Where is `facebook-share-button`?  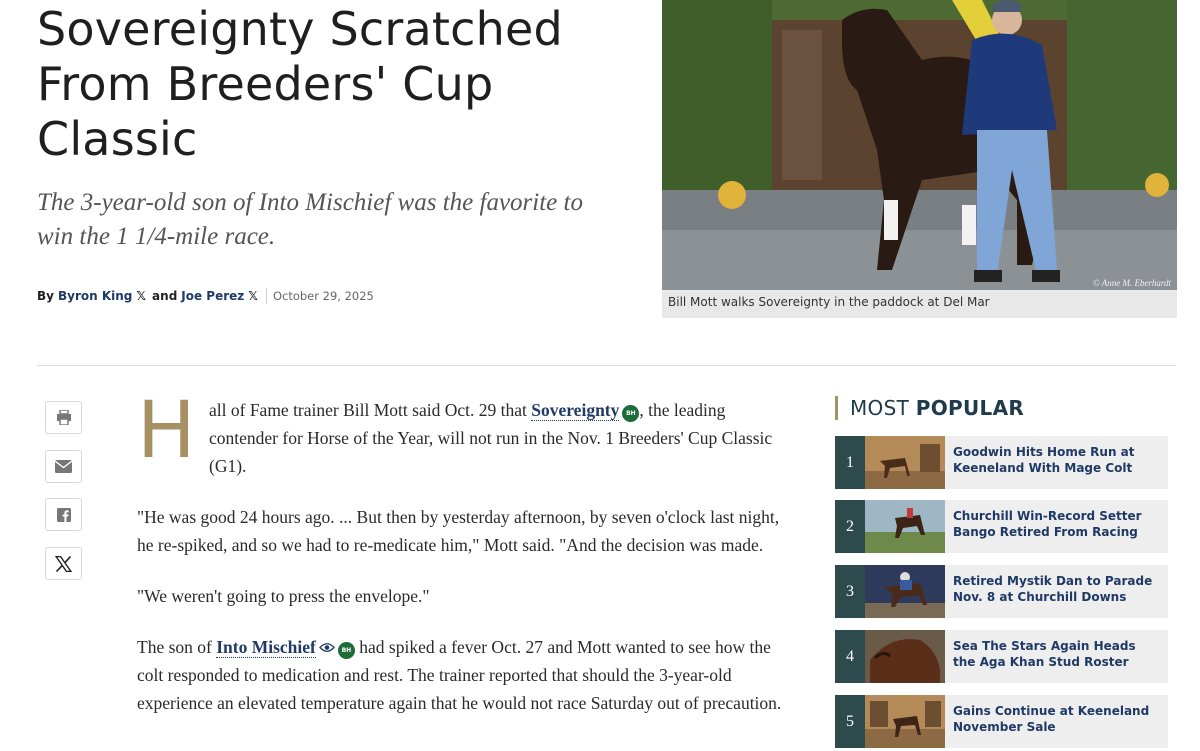
facebook-share-button is located at coordinates (63, 514).